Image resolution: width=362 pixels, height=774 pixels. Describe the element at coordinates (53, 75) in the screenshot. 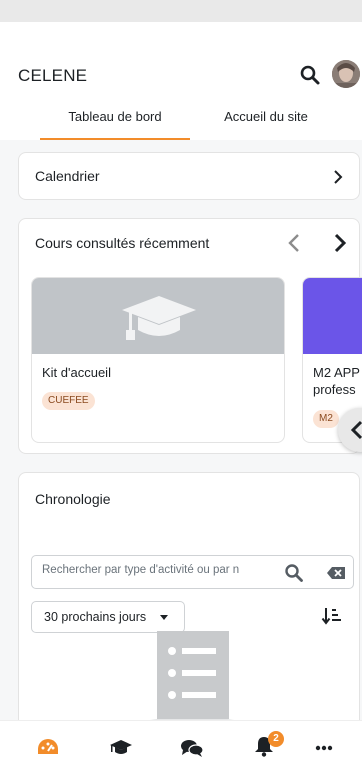

I see `app-title: CELENE` at that location.